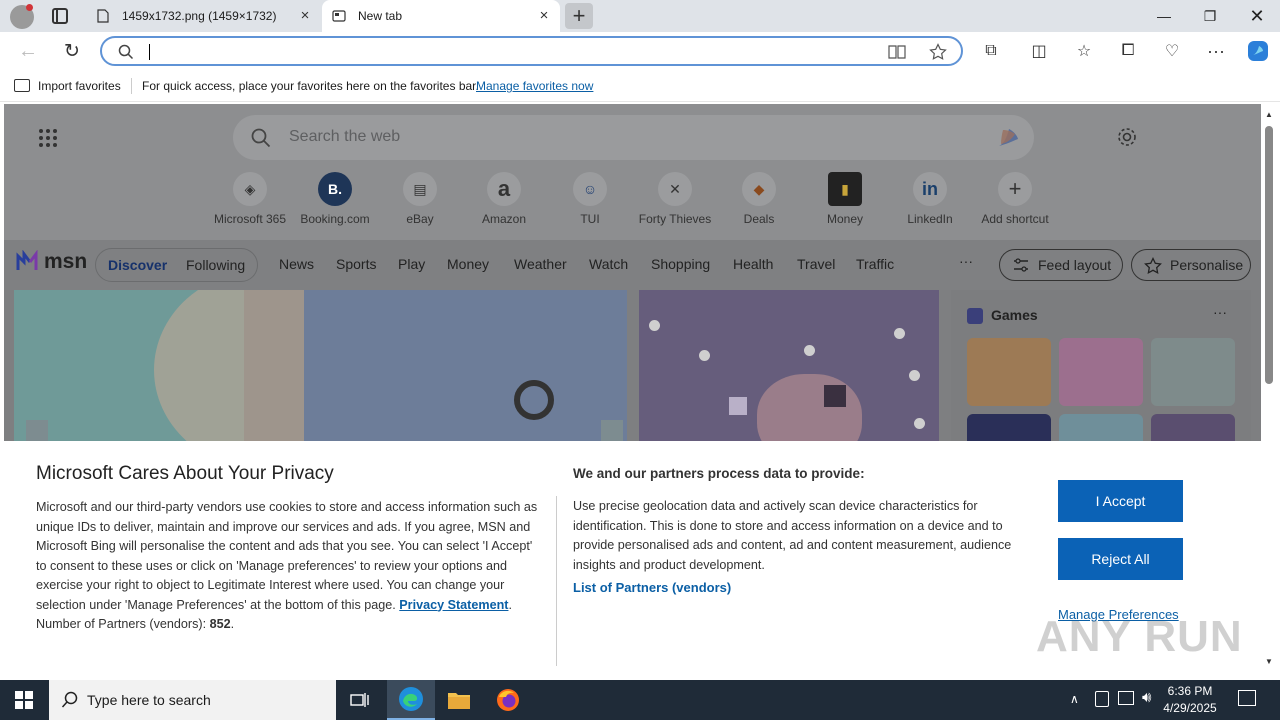 The width and height of the screenshot is (1280, 720). Describe the element at coordinates (975, 316) in the screenshot. I see `games-icon` at that location.